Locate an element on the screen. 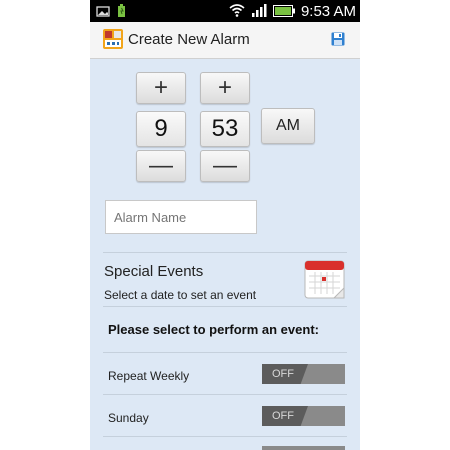 The width and height of the screenshot is (450, 450). battery-saver-icon is located at coordinates (121, 12).